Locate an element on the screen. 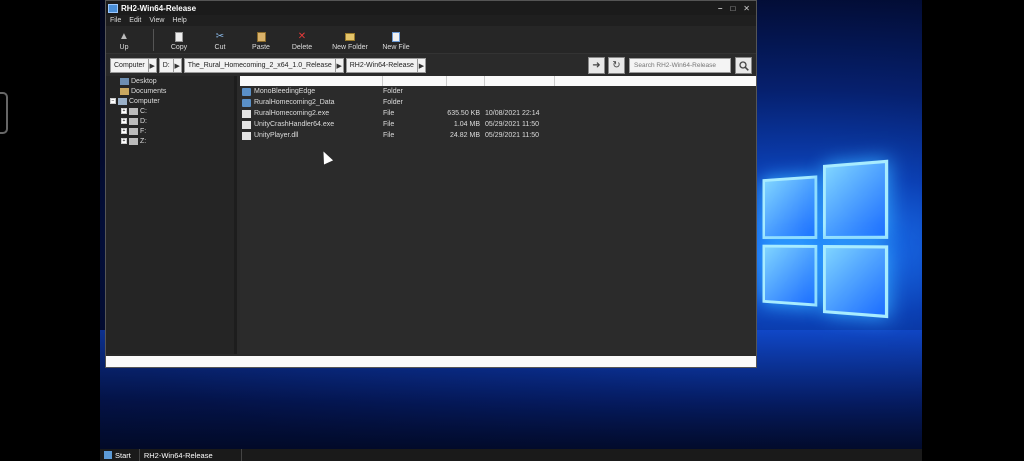 Image resolution: width=1024 pixels, height=461 pixels. new-folder-icon is located at coordinates (350, 36).